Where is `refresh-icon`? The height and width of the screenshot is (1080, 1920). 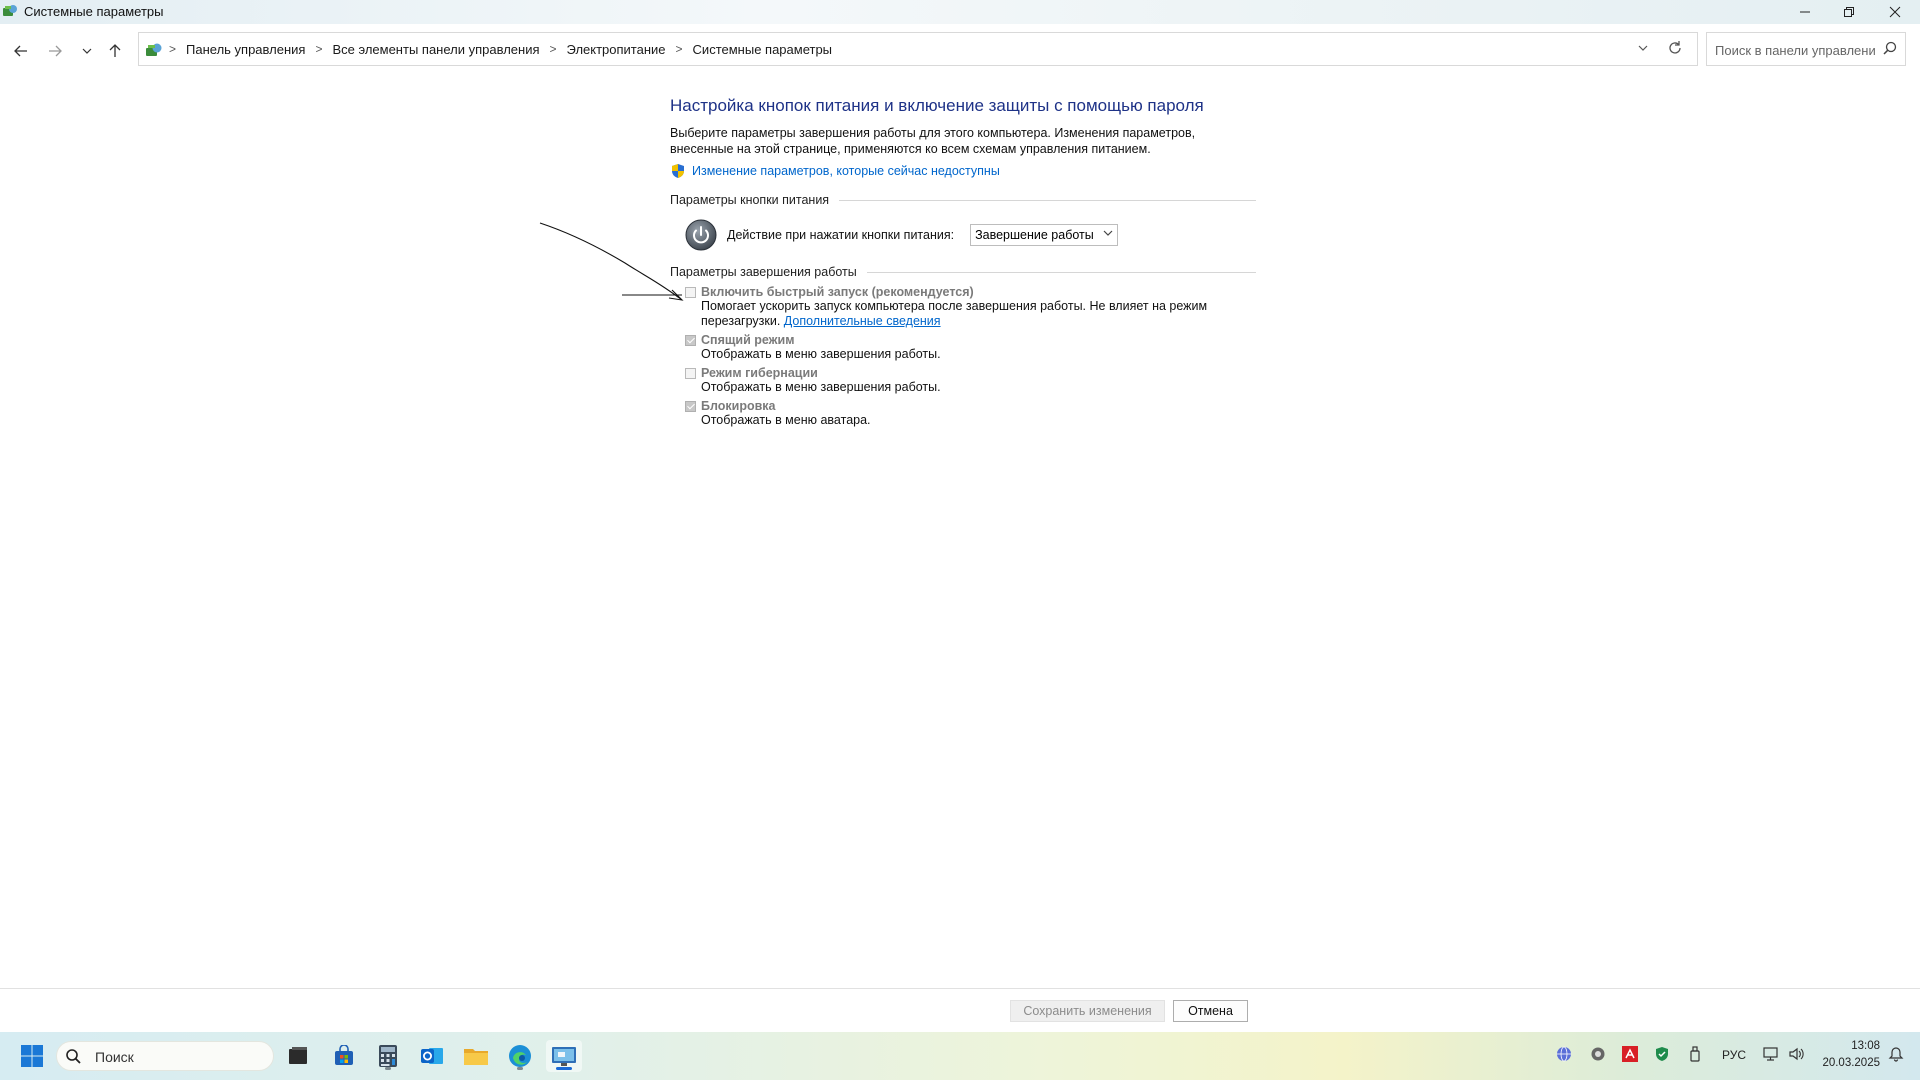
refresh-icon is located at coordinates (1675, 48).